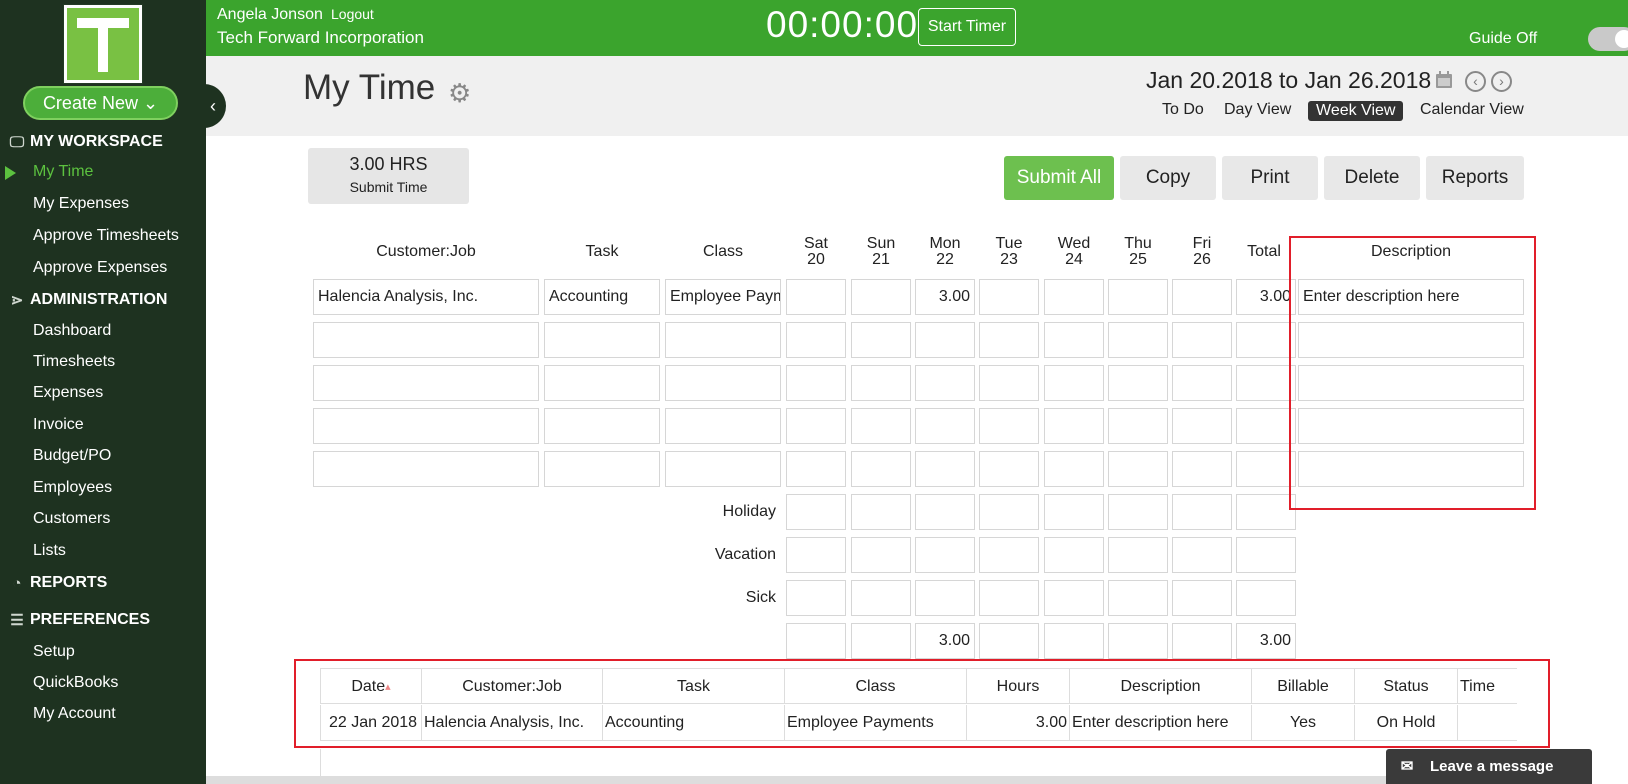 This screenshot has height=784, width=1628. I want to click on input-sick-sat, so click(816, 598).